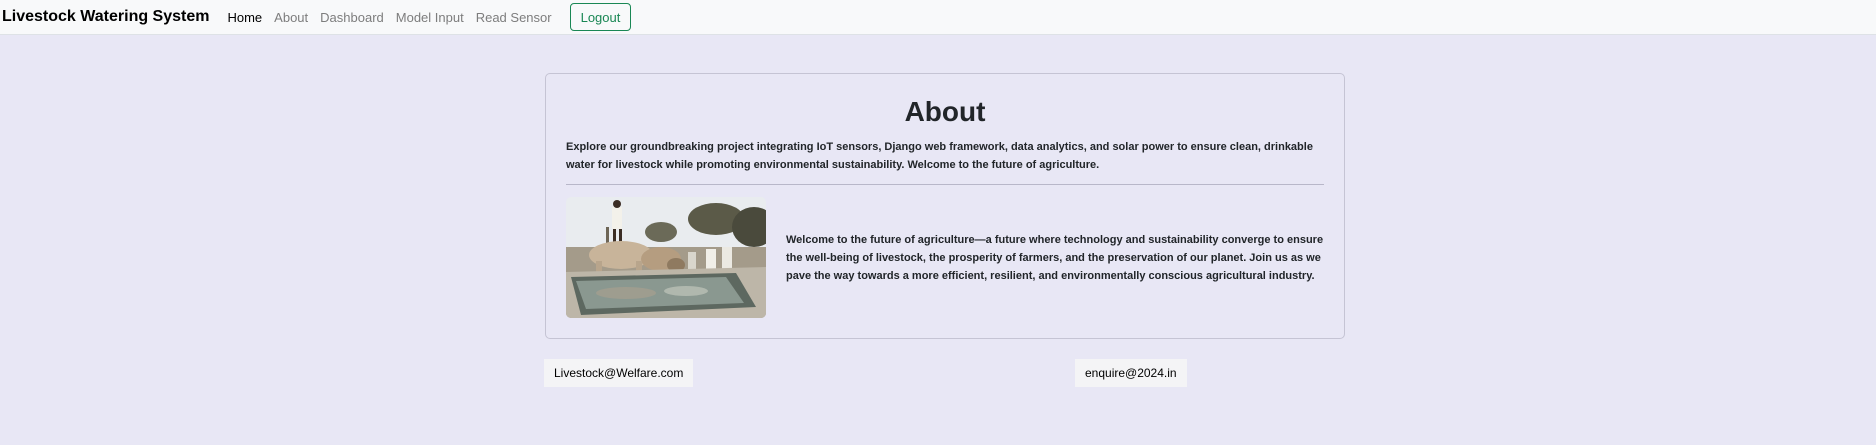 This screenshot has width=1876, height=445. I want to click on nav-link-about: About, so click(291, 17).